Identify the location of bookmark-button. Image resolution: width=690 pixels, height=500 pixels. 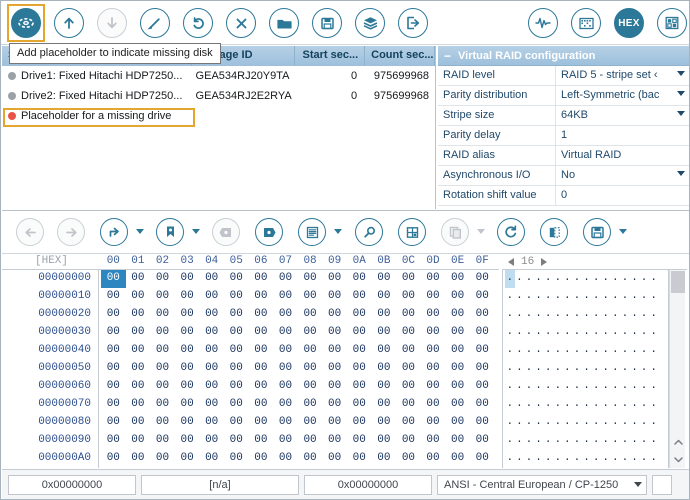
(170, 232).